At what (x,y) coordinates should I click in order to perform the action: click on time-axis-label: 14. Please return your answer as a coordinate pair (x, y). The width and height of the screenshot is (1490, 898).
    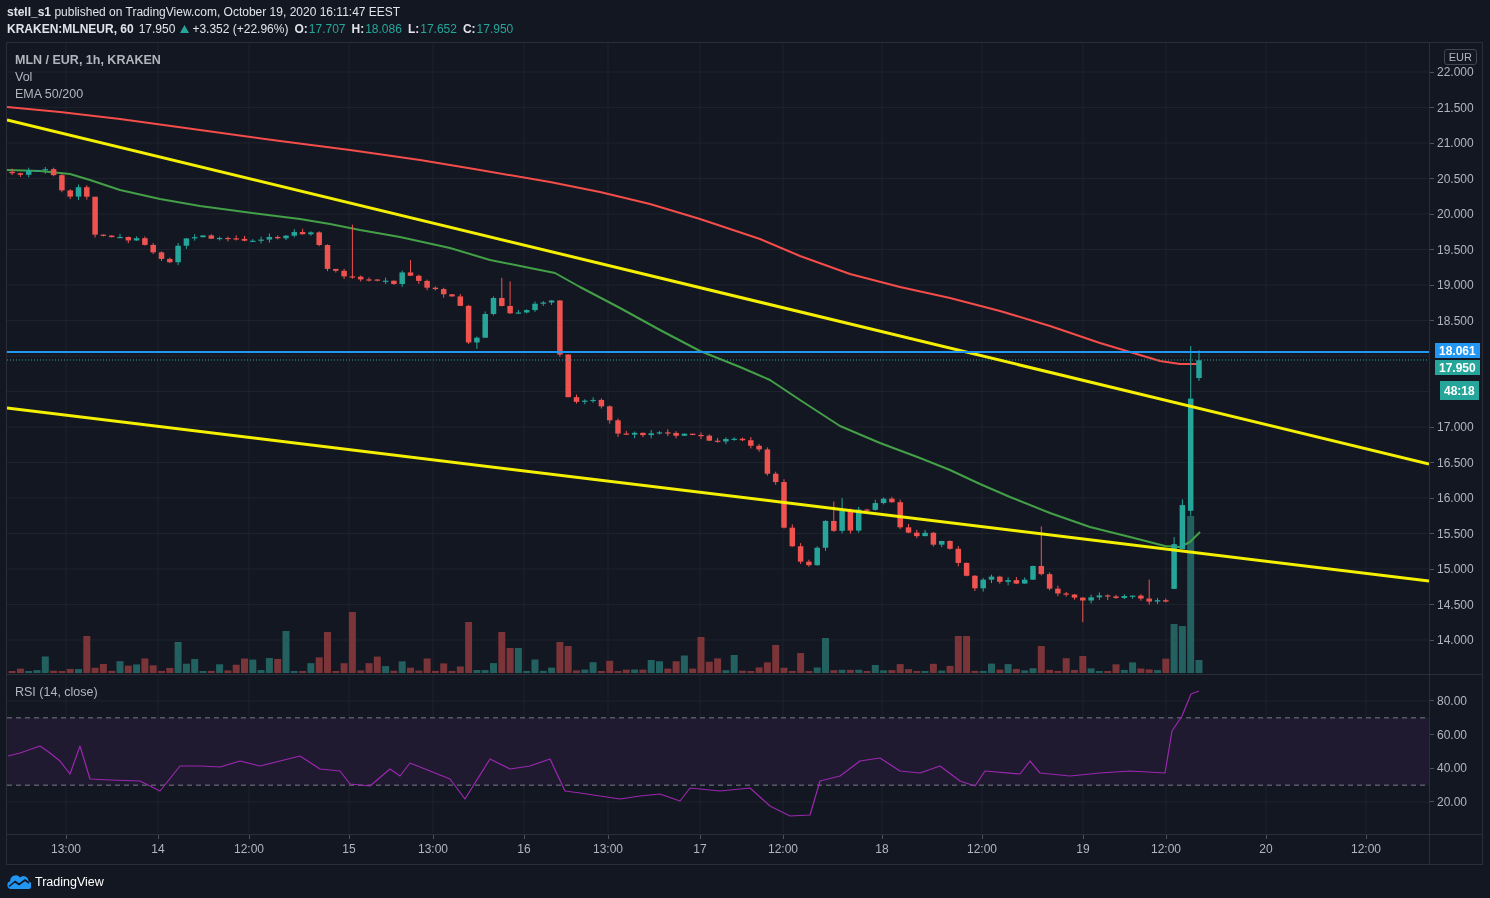
    Looking at the image, I should click on (158, 849).